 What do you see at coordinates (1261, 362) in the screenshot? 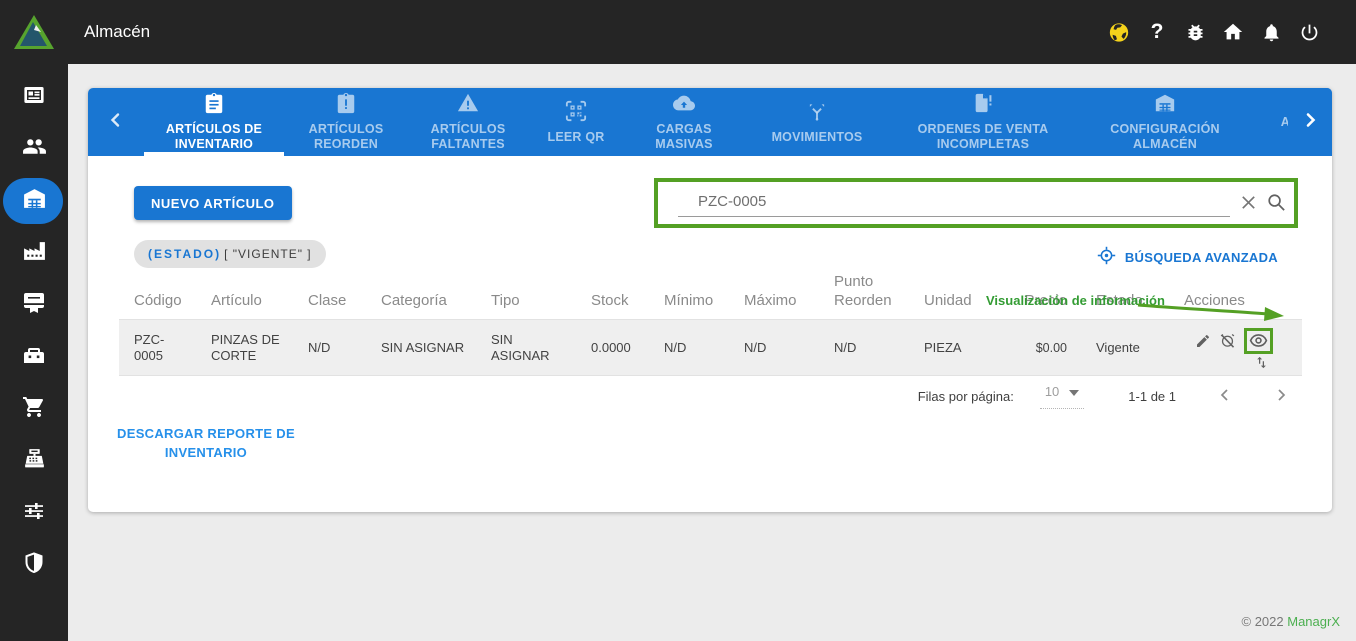
I see `swap-vert-icon` at bounding box center [1261, 362].